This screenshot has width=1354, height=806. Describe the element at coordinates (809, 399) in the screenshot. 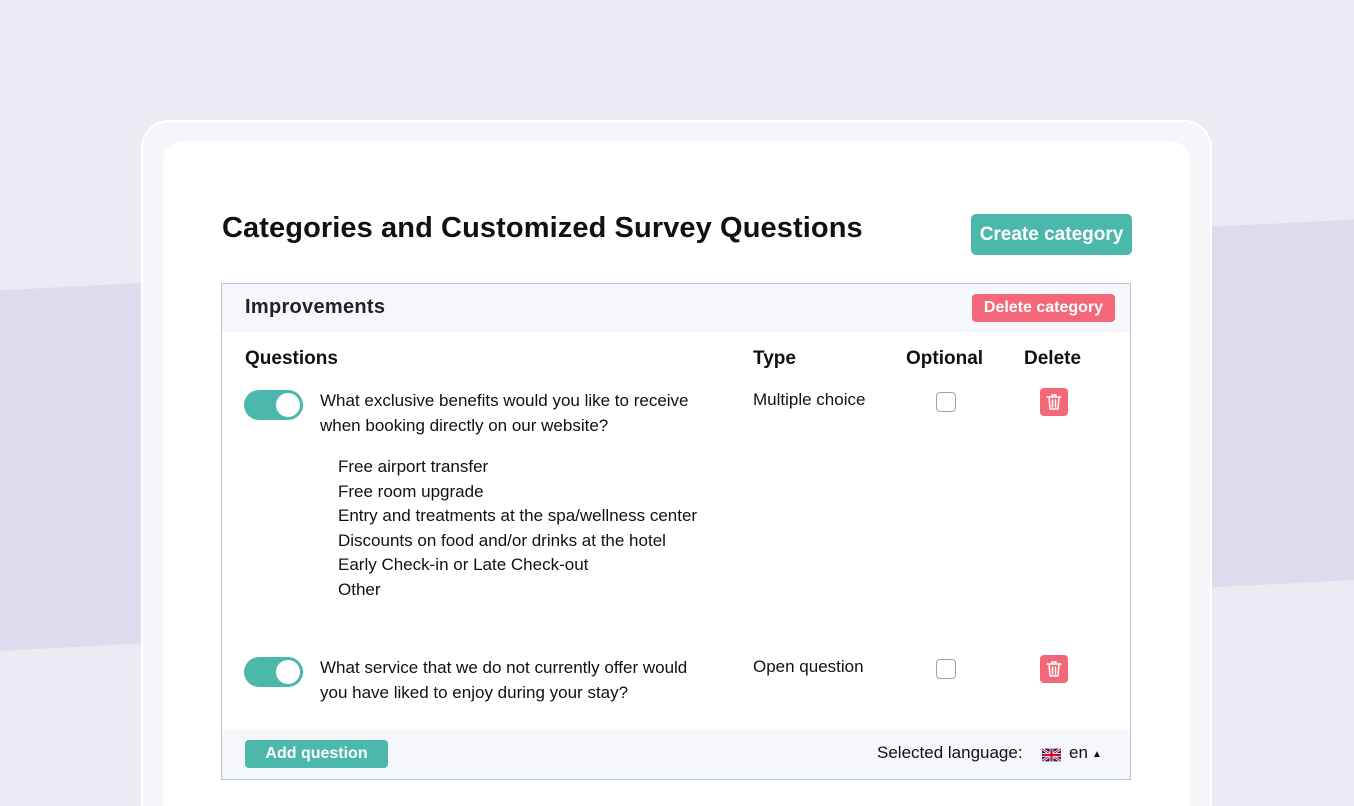

I see `question-1-type: Multiple choice` at that location.